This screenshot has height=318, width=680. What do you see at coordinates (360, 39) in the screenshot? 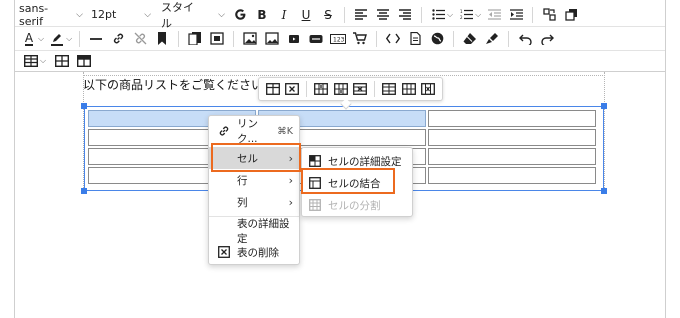
I see `shopping-cart-button` at bounding box center [360, 39].